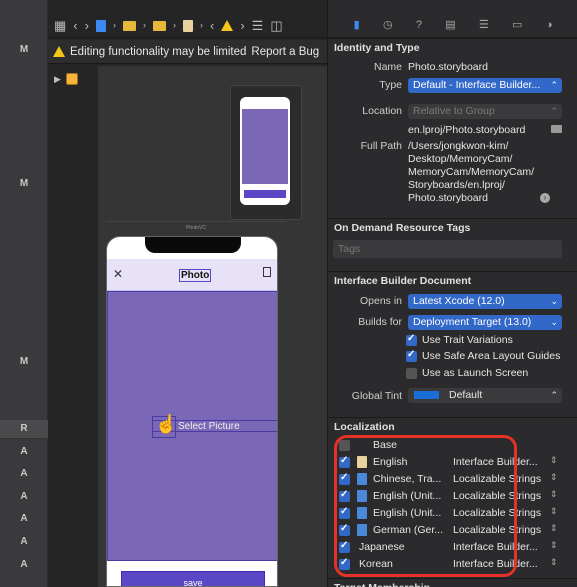 This screenshot has width=577, height=587. What do you see at coordinates (517, 24) in the screenshot?
I see `size-icon: ▭` at bounding box center [517, 24].